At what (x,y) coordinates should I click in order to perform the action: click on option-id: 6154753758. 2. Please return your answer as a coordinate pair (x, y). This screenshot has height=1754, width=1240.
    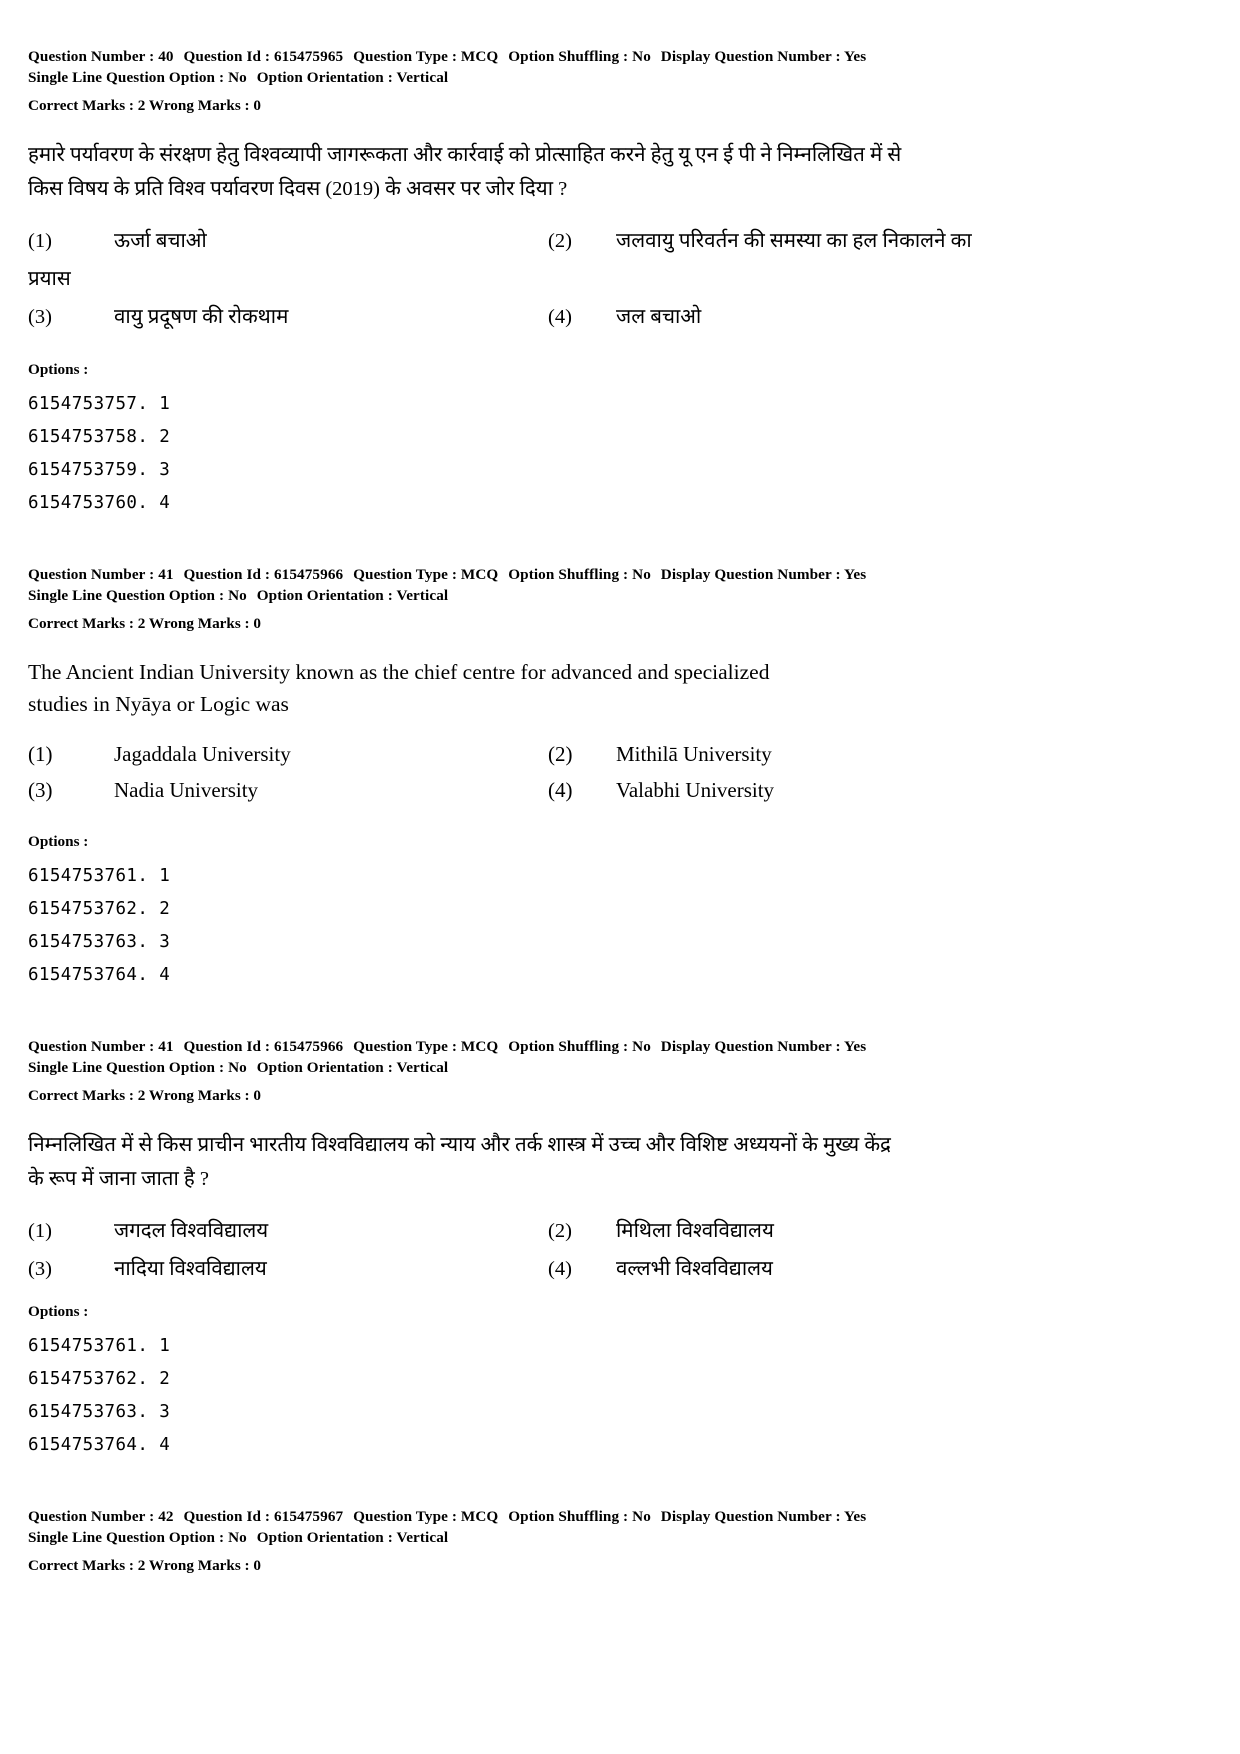
    Looking at the image, I should click on (99, 437).